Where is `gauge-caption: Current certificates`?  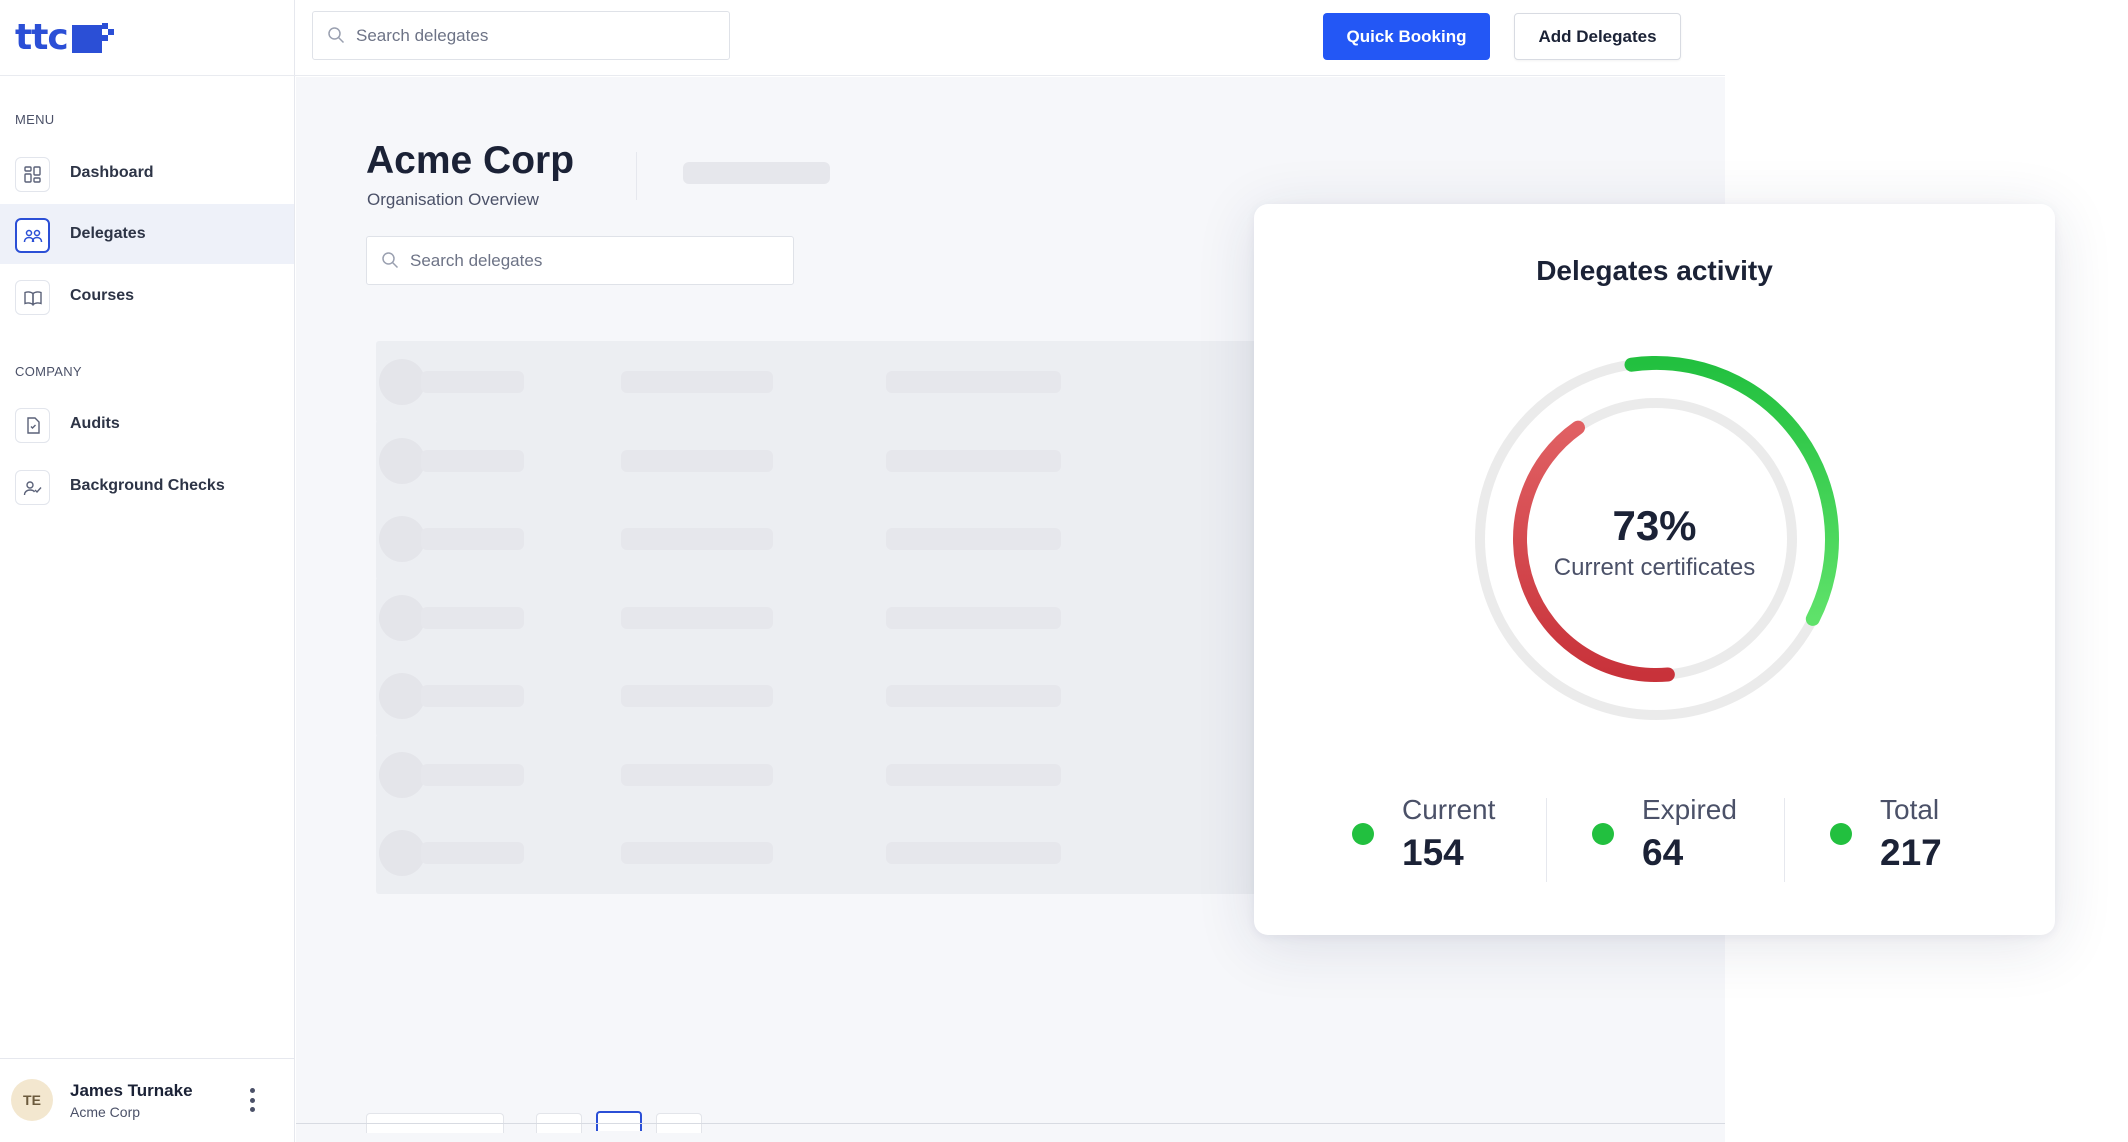
gauge-caption: Current certificates is located at coordinates (1654, 567).